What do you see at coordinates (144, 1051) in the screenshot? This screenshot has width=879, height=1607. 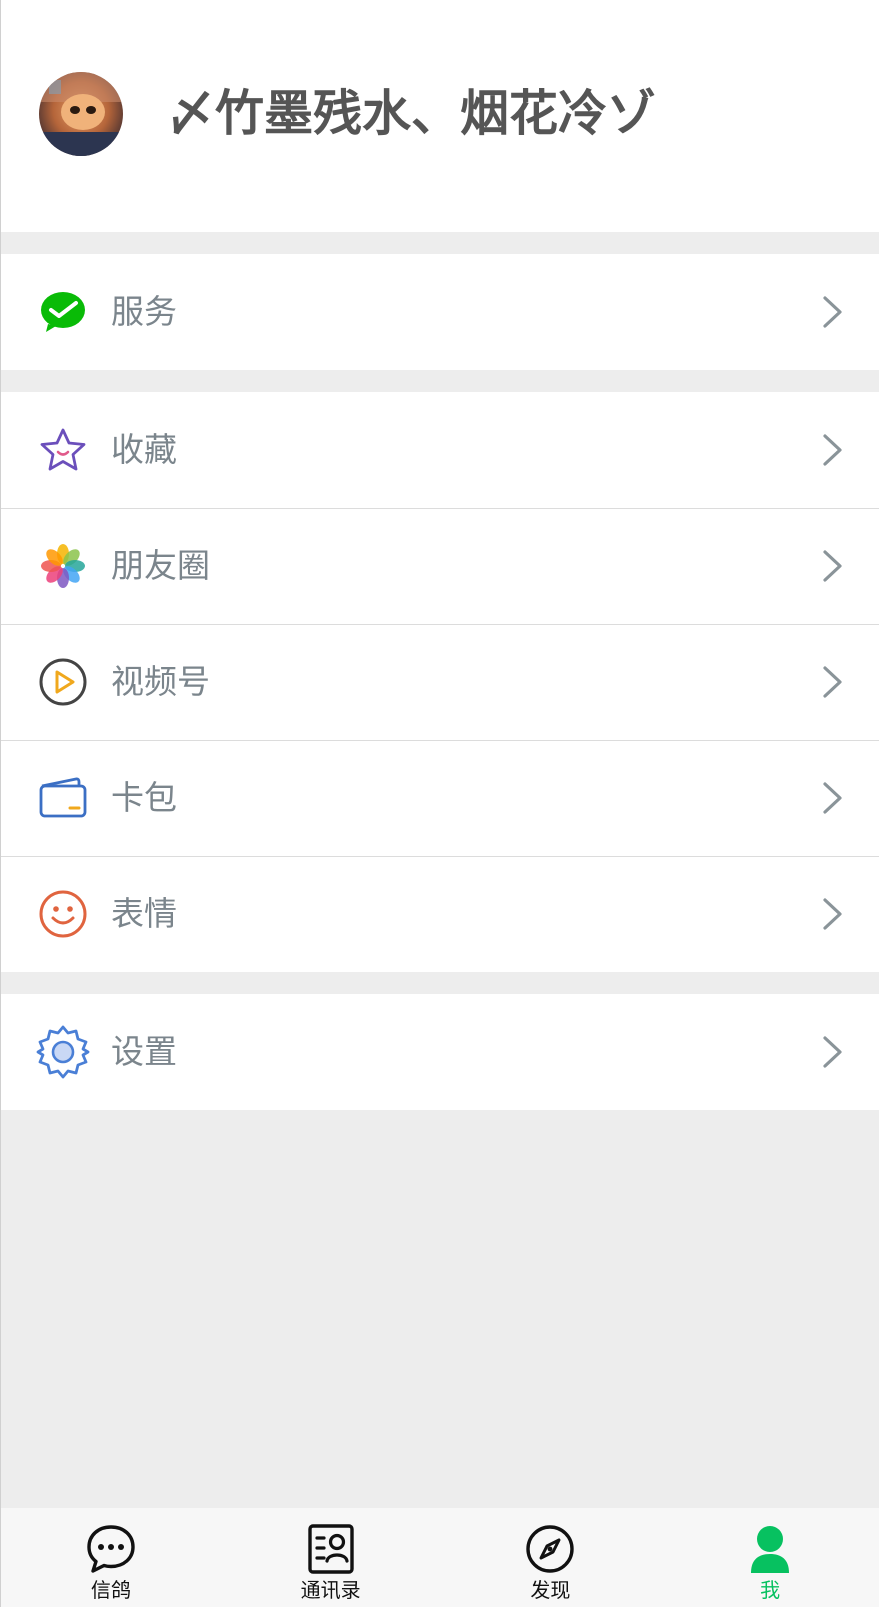 I see `menu-item-label: 设置` at bounding box center [144, 1051].